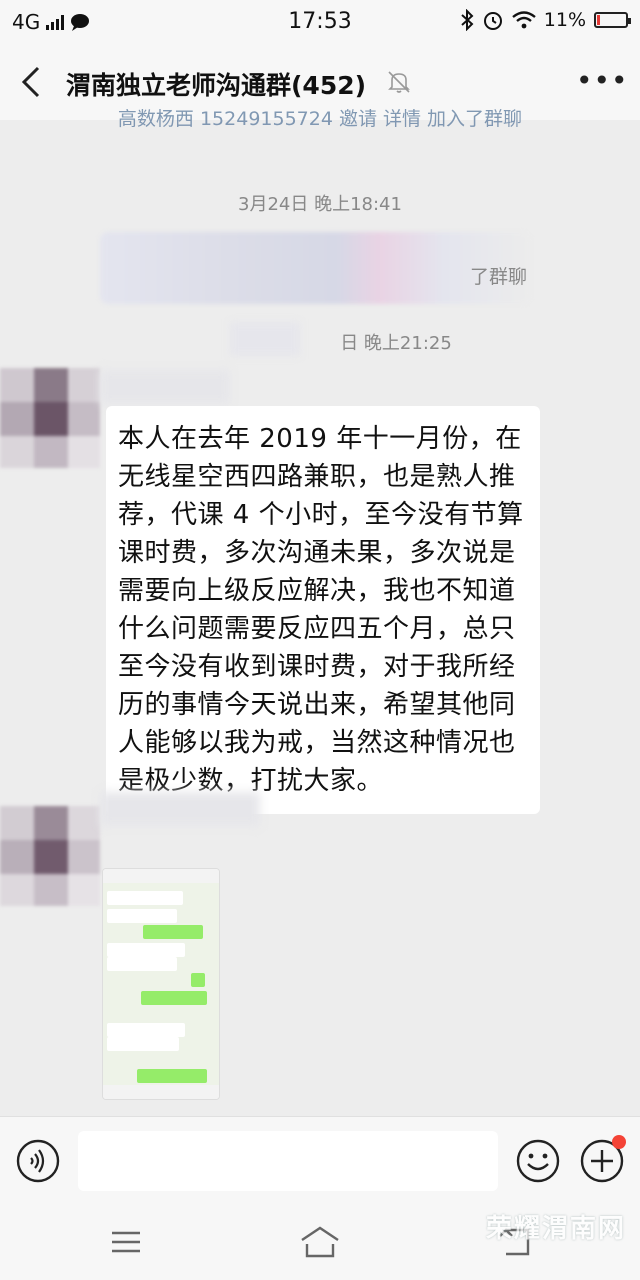  What do you see at coordinates (396, 343) in the screenshot?
I see `timestamp-2: 日 晚上21:25` at bounding box center [396, 343].